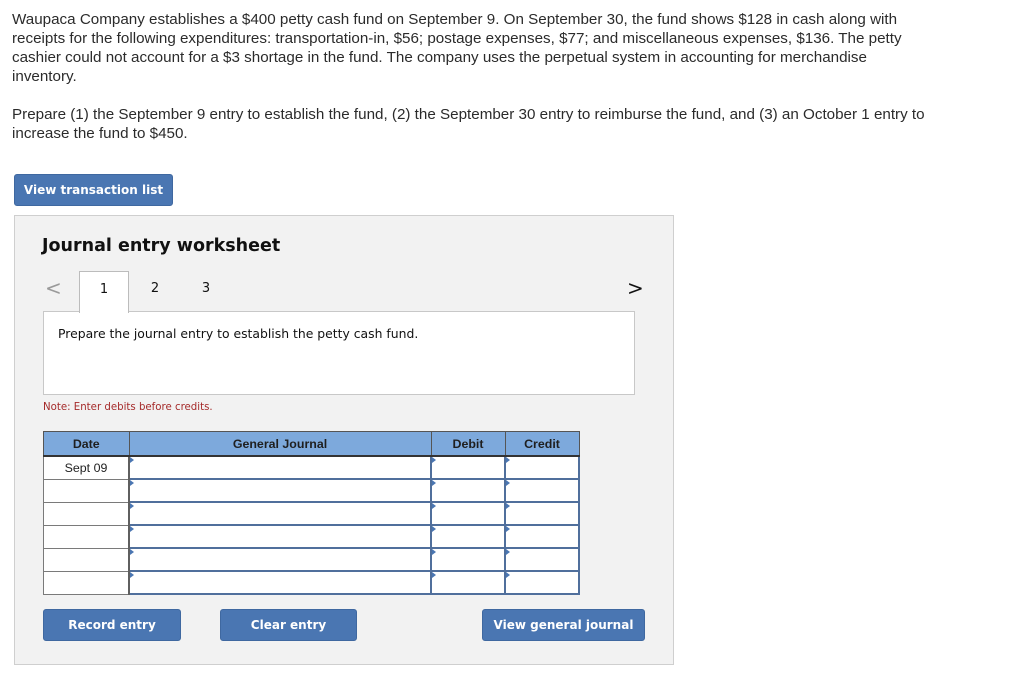  What do you see at coordinates (563, 625) in the screenshot?
I see `view-general-journal-button: View general journal` at bounding box center [563, 625].